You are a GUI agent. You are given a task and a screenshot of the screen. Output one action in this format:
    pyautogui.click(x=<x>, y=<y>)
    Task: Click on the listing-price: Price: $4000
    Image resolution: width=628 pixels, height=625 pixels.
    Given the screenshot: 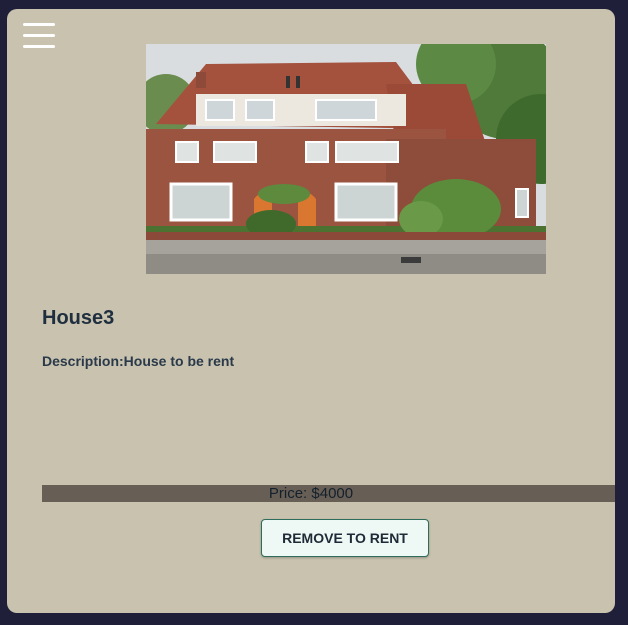 What is the action you would take?
    pyautogui.click(x=311, y=493)
    